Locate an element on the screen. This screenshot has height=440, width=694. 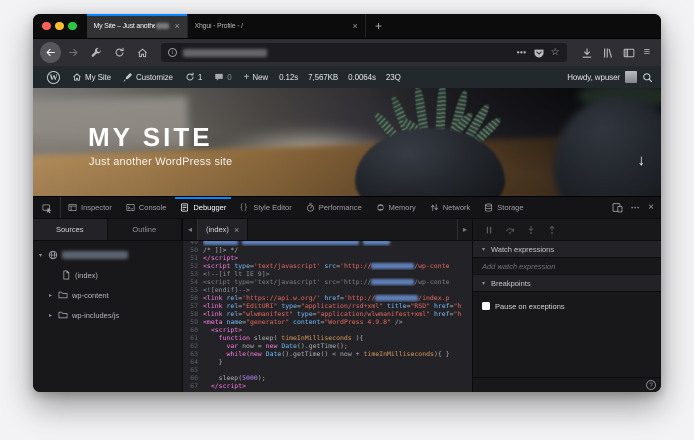
reload-button is located at coordinates (119, 52).